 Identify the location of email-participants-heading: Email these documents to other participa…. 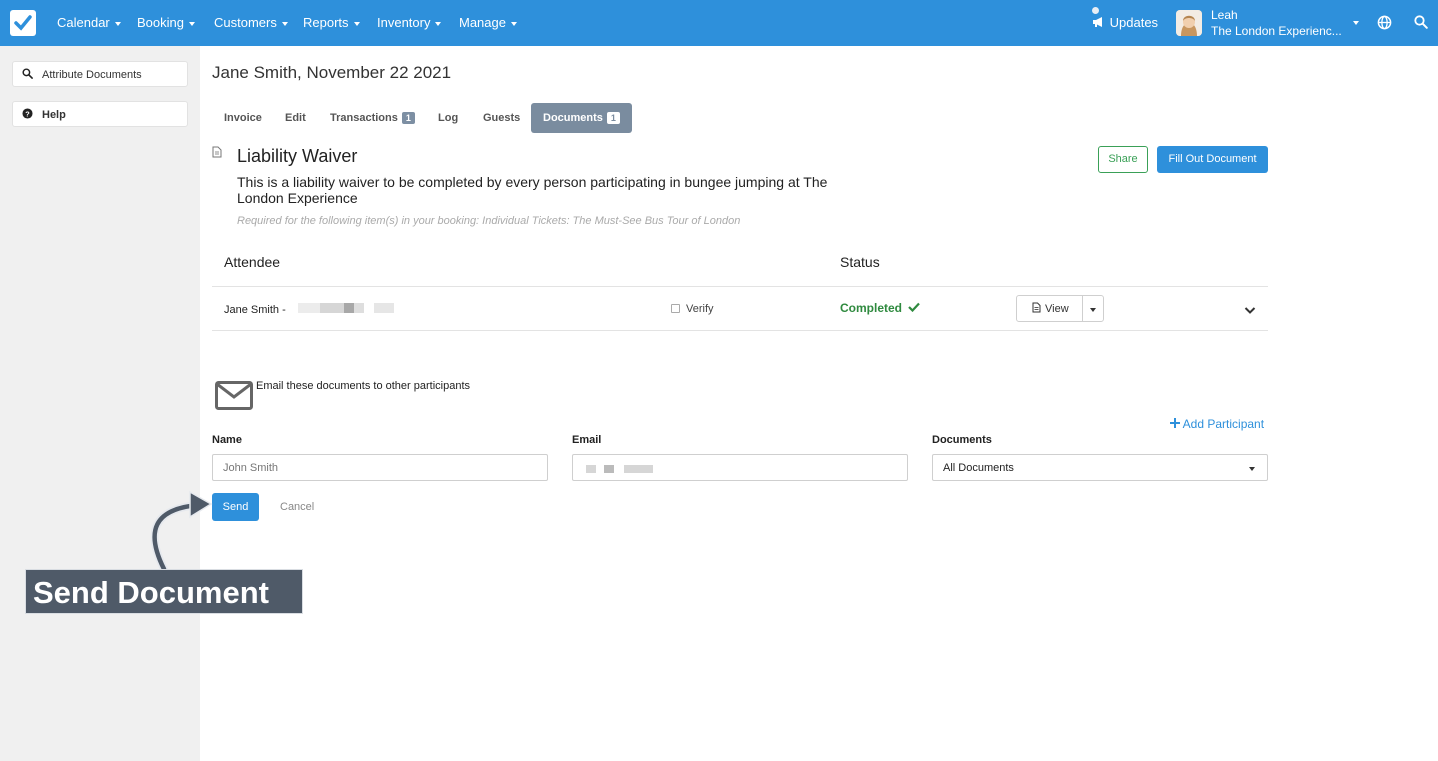
(363, 386).